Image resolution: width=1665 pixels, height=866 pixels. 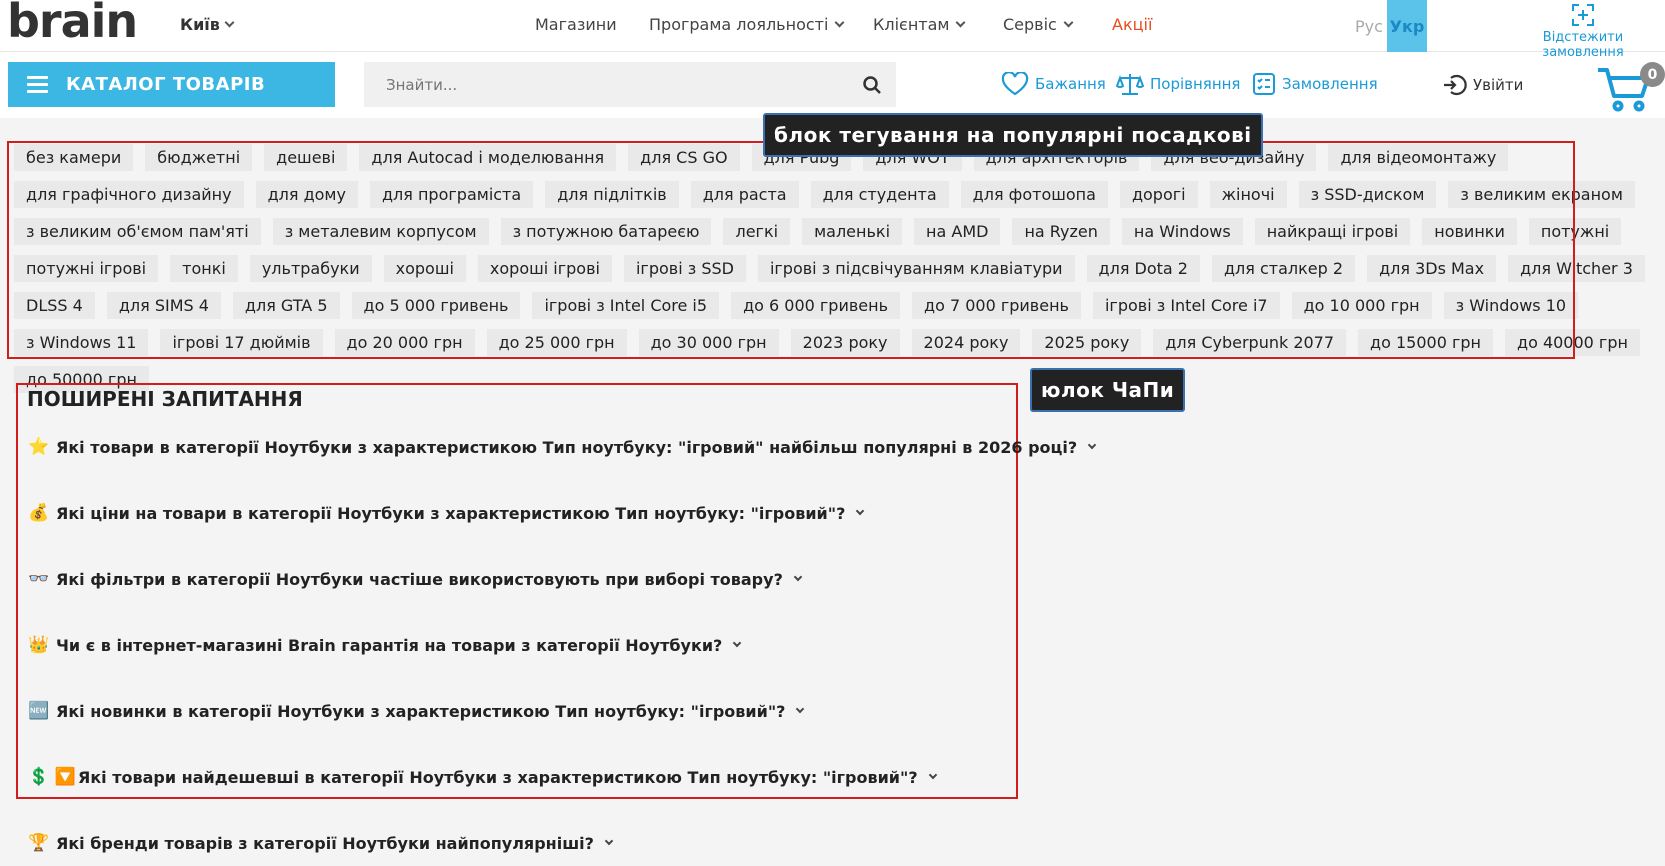 I want to click on tag-link: до 7 000 гривень, so click(x=996, y=305).